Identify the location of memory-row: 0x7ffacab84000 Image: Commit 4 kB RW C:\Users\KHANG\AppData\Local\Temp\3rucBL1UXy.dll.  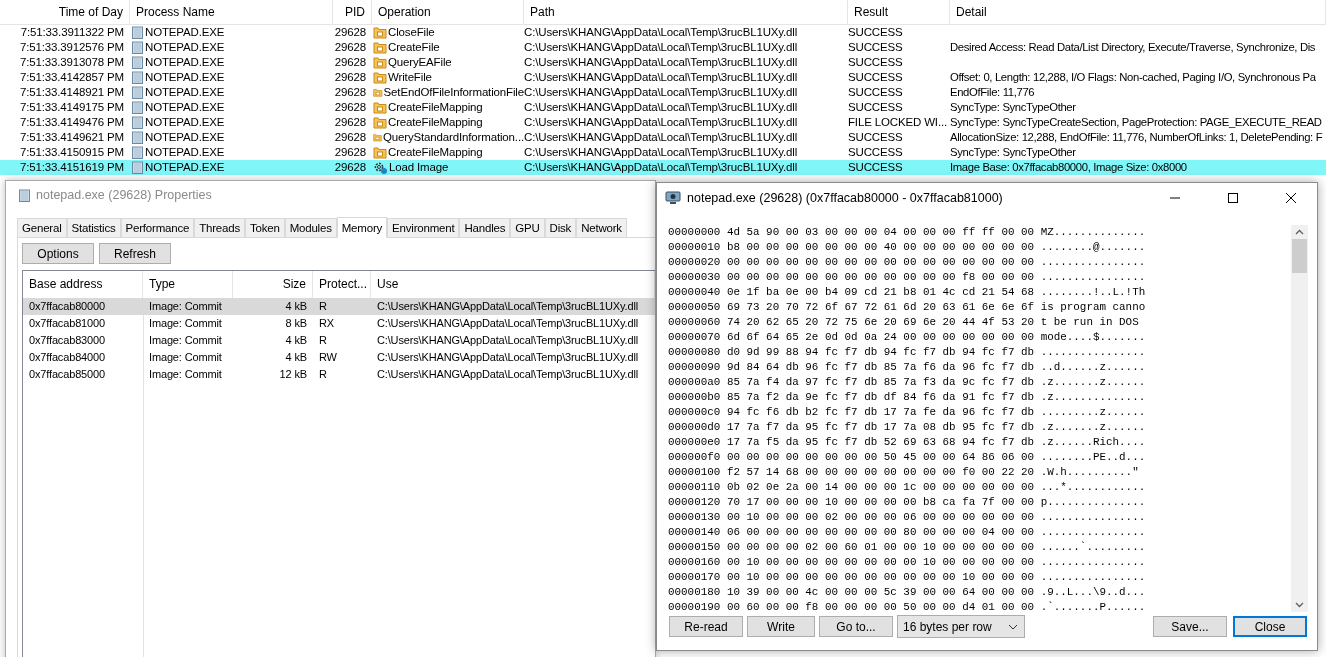
(339, 357).